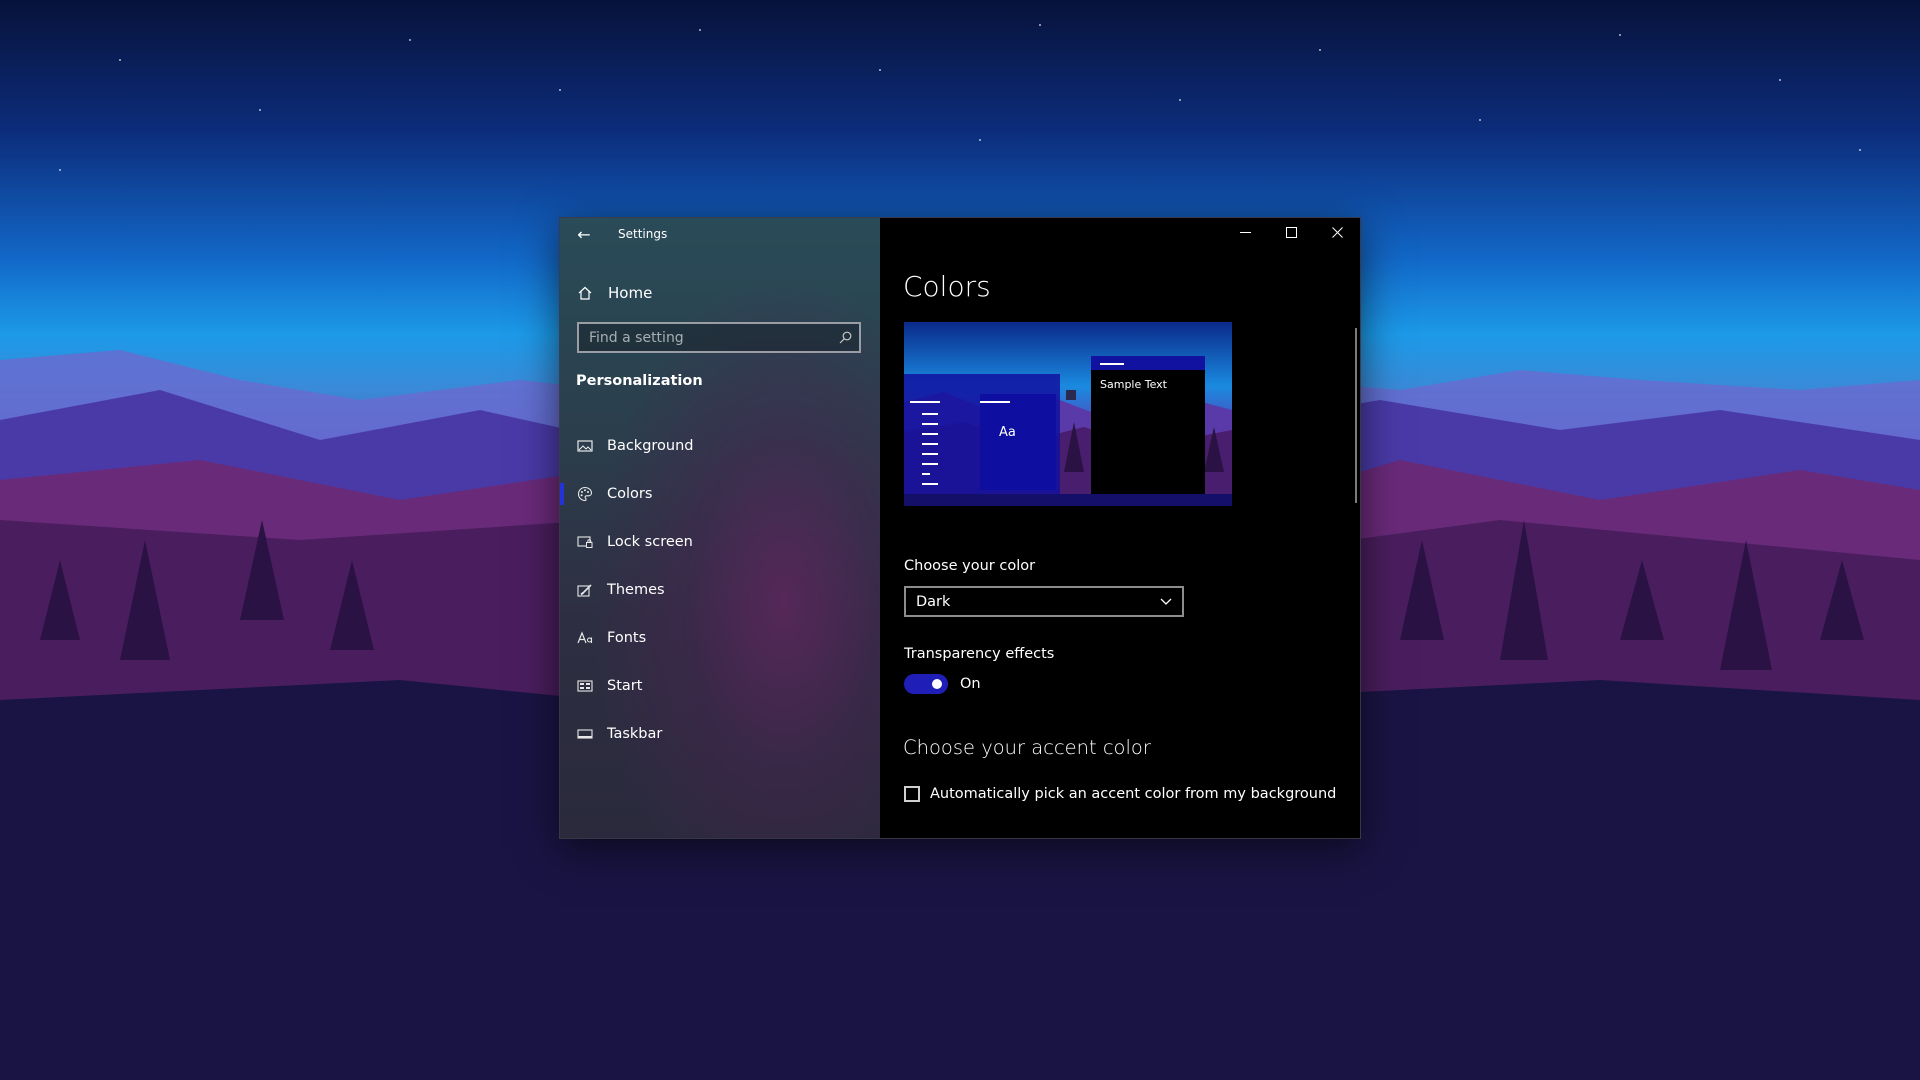  Describe the element at coordinates (627, 638) in the screenshot. I see `nav-item-label: Fonts` at that location.